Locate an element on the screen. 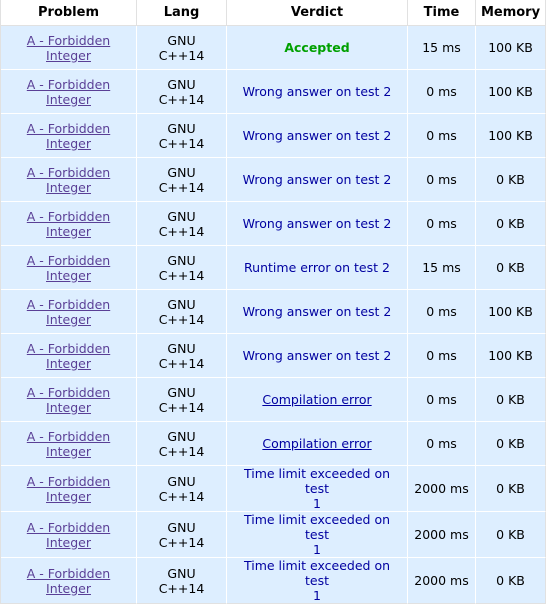  verdict-text-line1: Time limit exceeded on test is located at coordinates (317, 573).